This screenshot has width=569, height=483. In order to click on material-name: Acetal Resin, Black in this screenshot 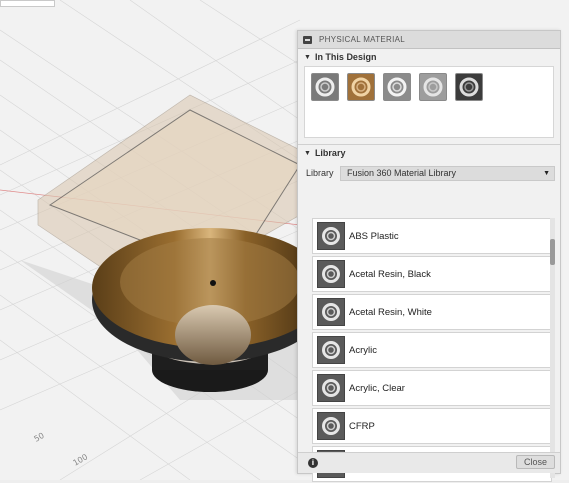, I will do `click(390, 274)`.